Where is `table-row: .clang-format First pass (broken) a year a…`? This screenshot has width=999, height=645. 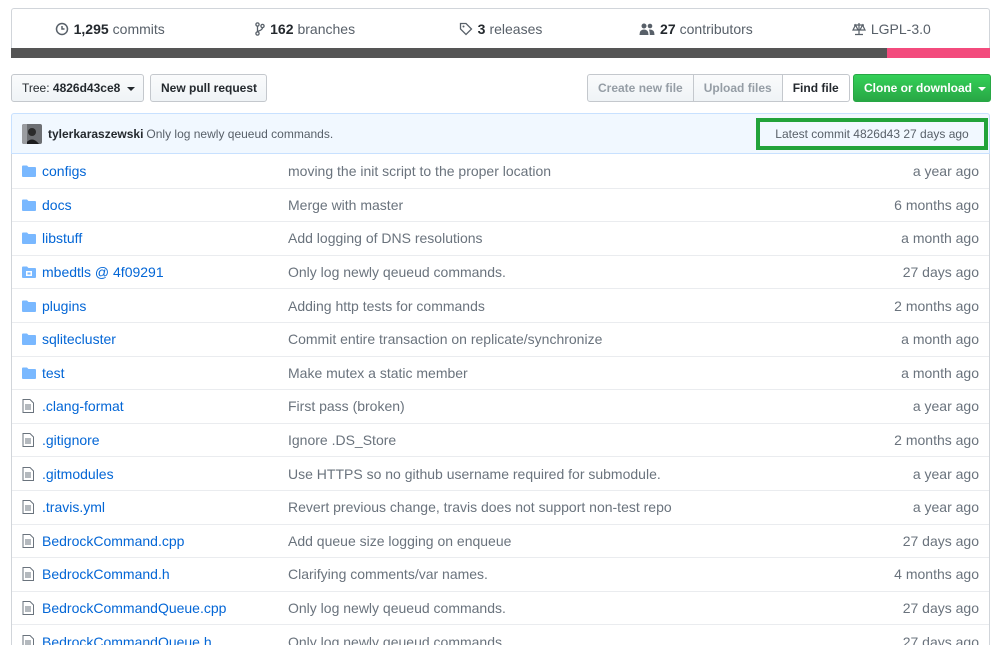 table-row: .clang-format First pass (broken) a year a… is located at coordinates (500, 406).